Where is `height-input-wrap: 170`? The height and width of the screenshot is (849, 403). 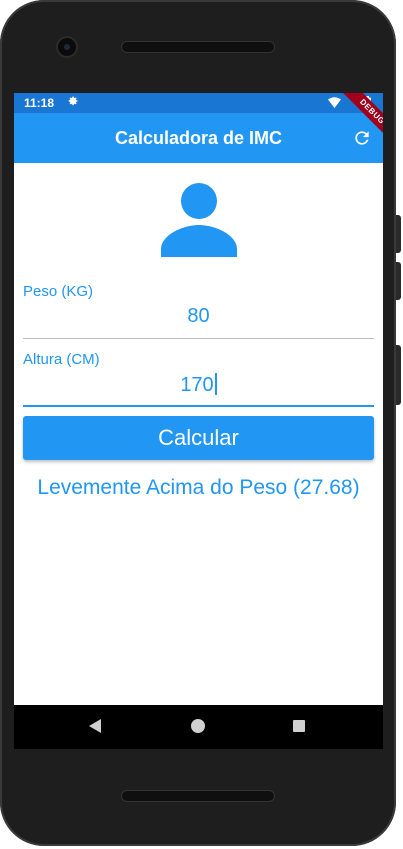 height-input-wrap: 170 is located at coordinates (198, 385).